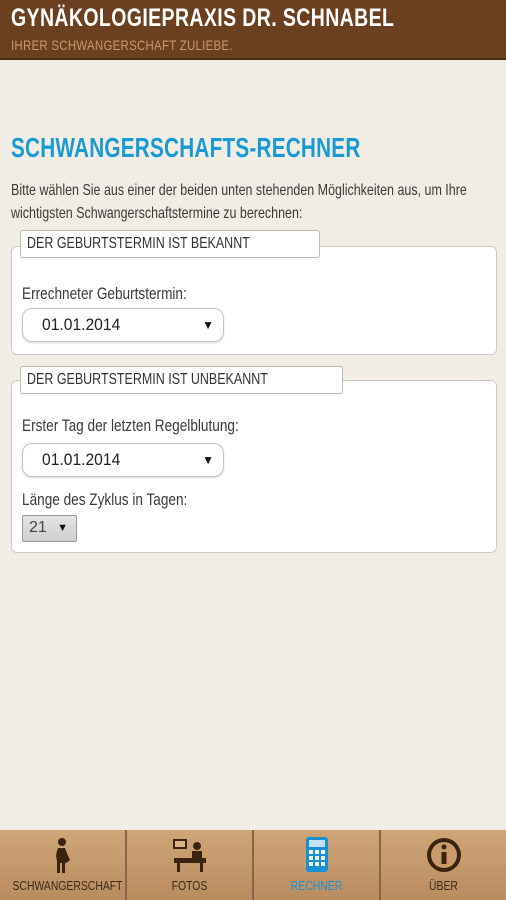 The image size is (506, 900). What do you see at coordinates (49, 528) in the screenshot?
I see `cycle-length-select: 21 ▼` at bounding box center [49, 528].